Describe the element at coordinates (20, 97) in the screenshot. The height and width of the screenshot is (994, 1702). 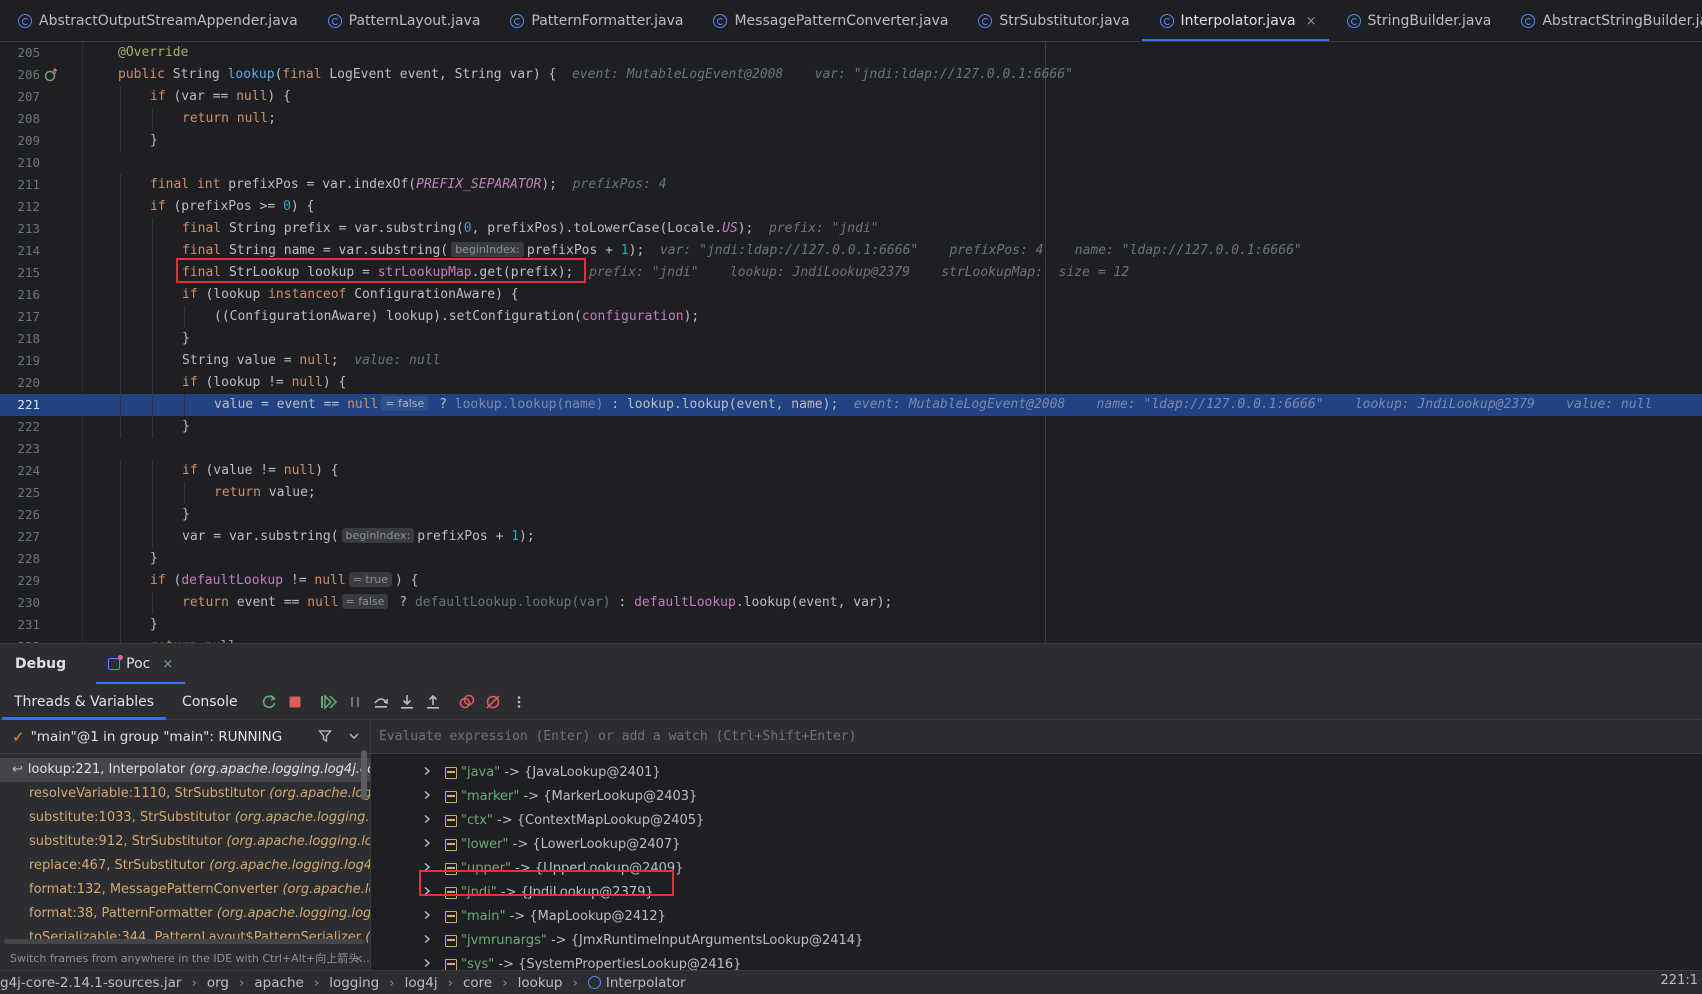
I see `line-number: 207` at that location.